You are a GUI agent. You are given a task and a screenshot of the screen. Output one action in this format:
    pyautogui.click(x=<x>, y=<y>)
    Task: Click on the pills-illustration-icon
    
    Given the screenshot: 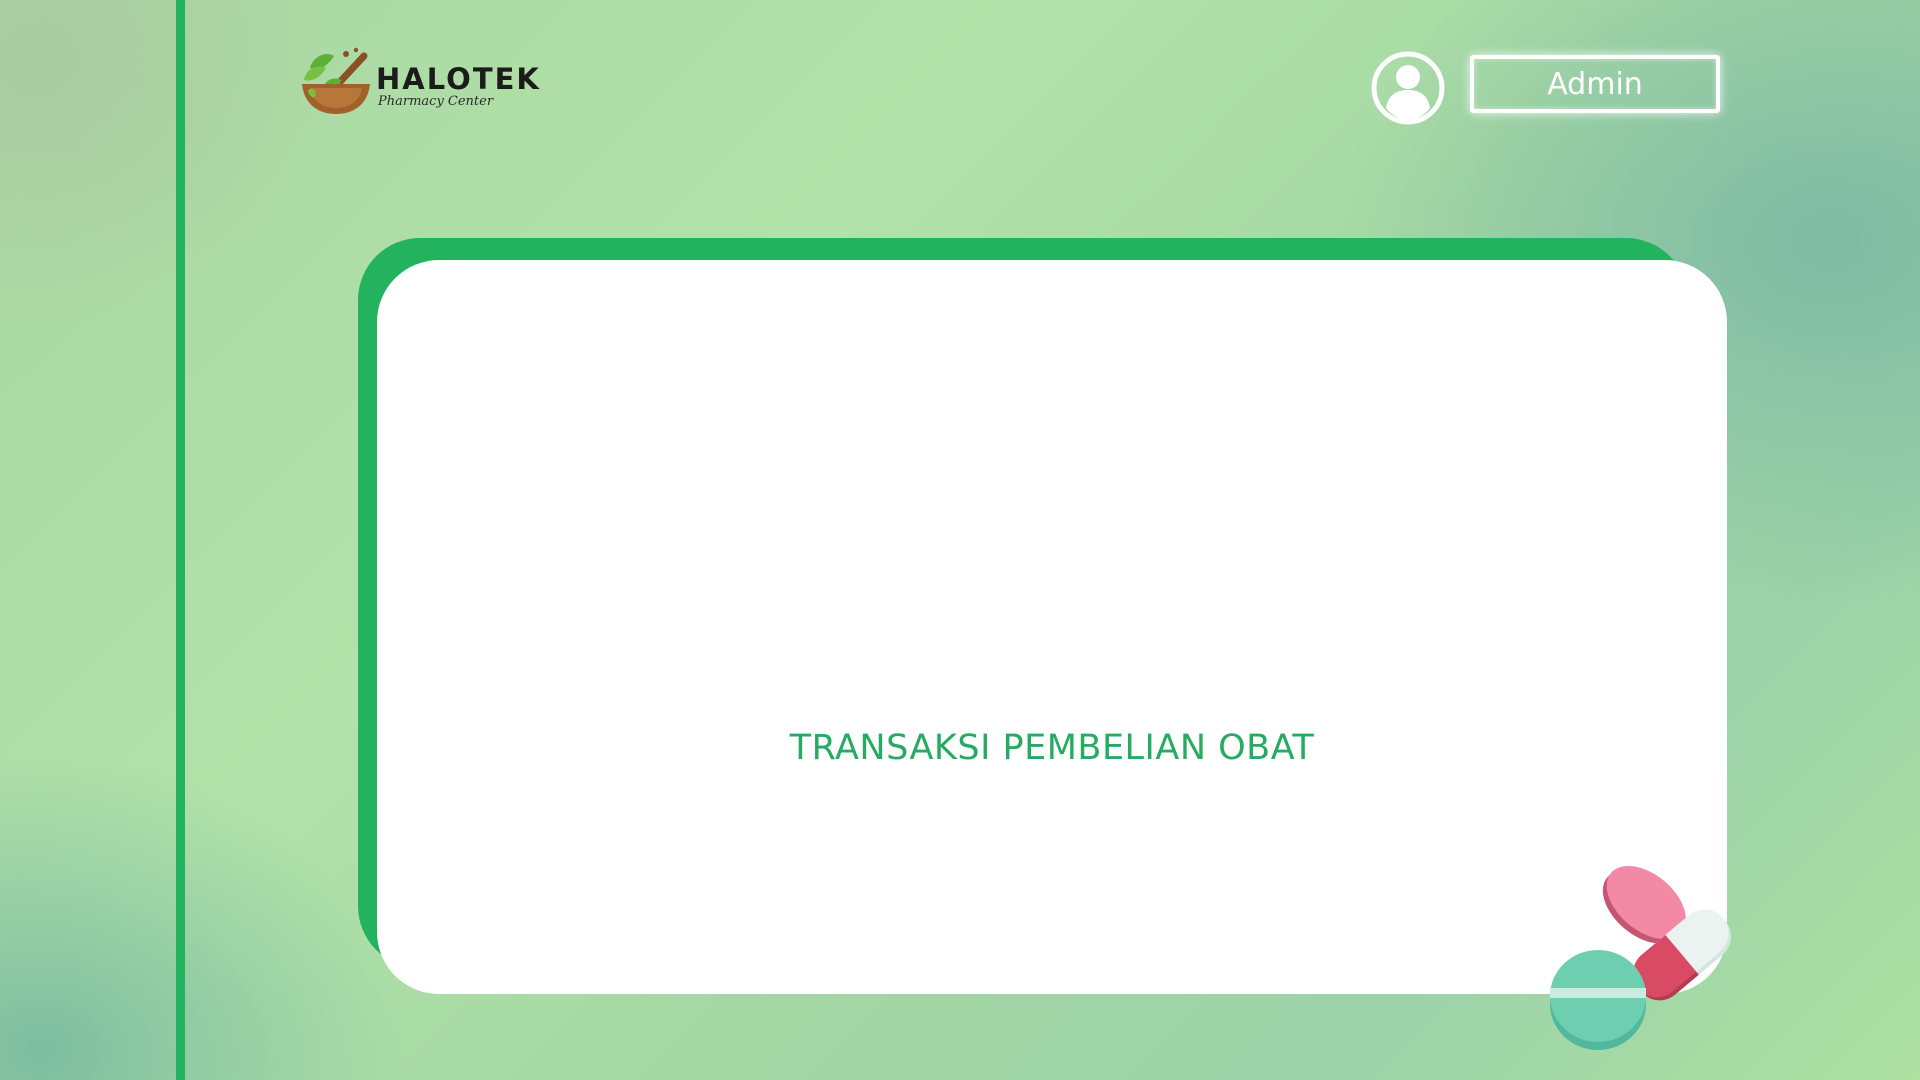 What is the action you would take?
    pyautogui.click(x=1641, y=957)
    